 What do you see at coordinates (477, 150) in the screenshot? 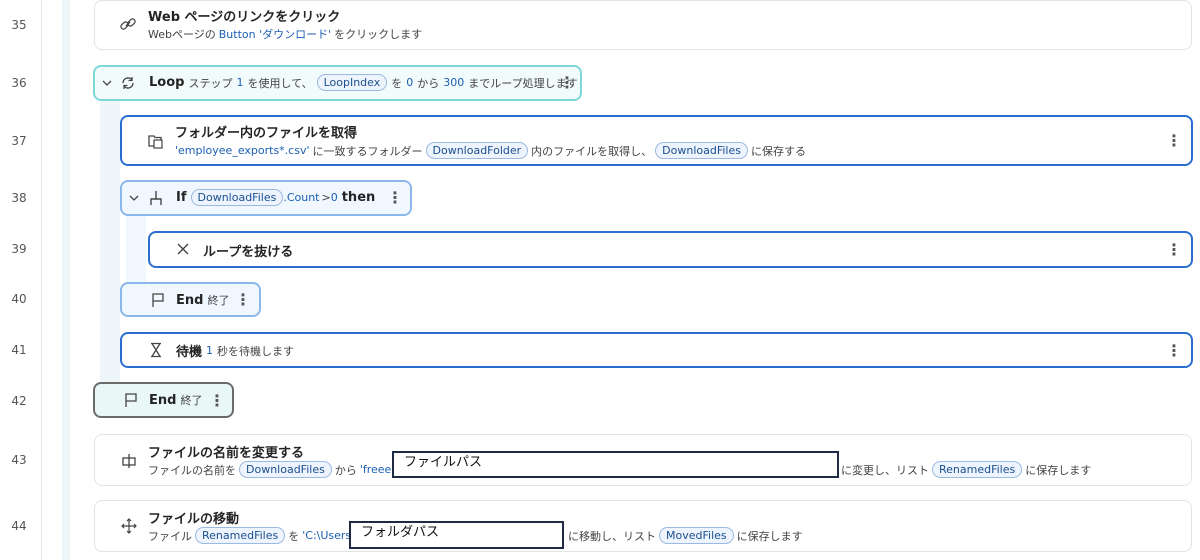
I see `variable-pill: DownloadFolder` at bounding box center [477, 150].